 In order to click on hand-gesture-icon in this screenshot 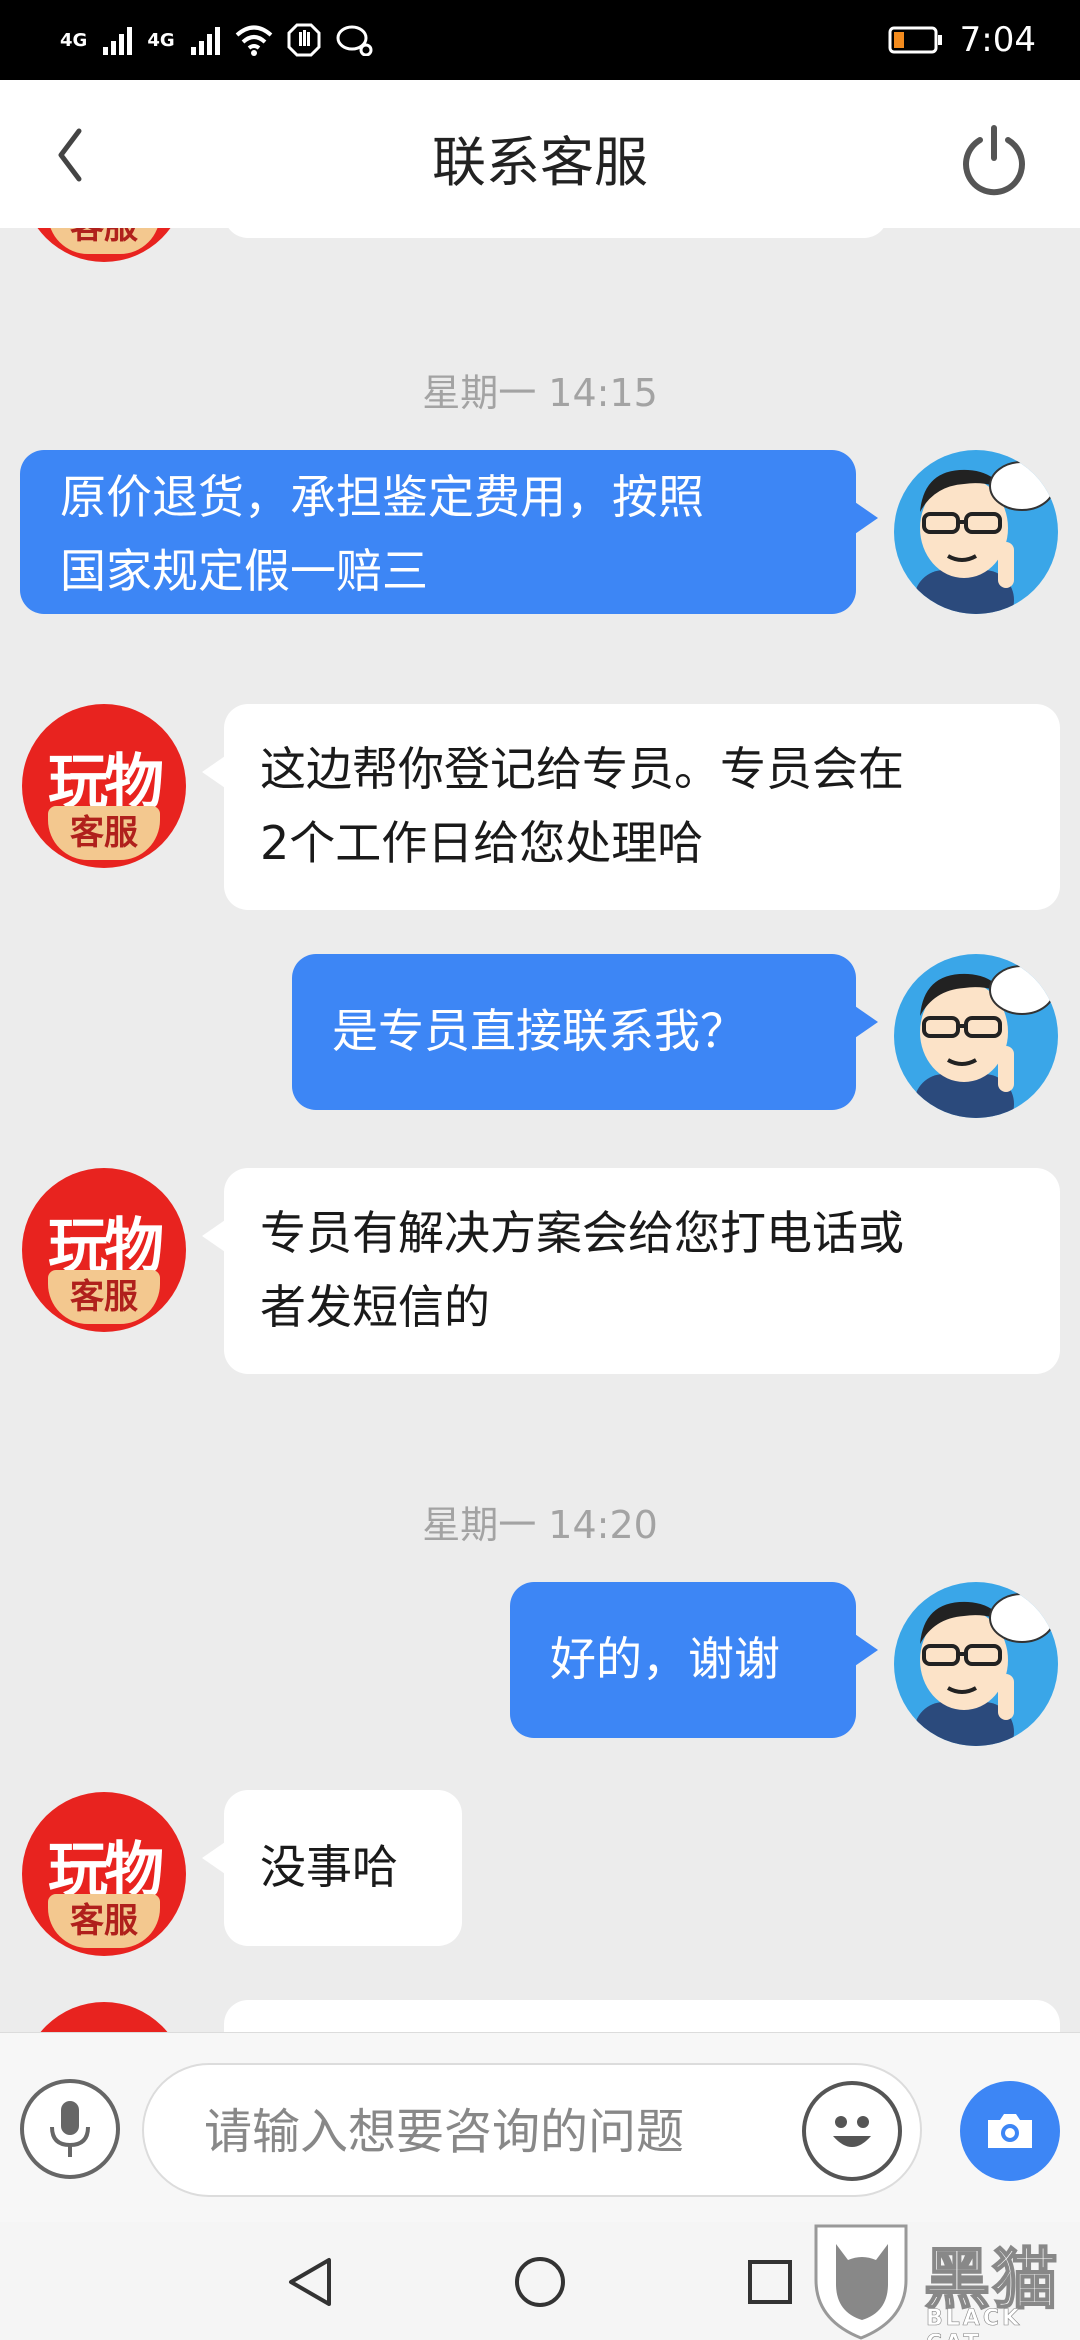, I will do `click(304, 40)`.